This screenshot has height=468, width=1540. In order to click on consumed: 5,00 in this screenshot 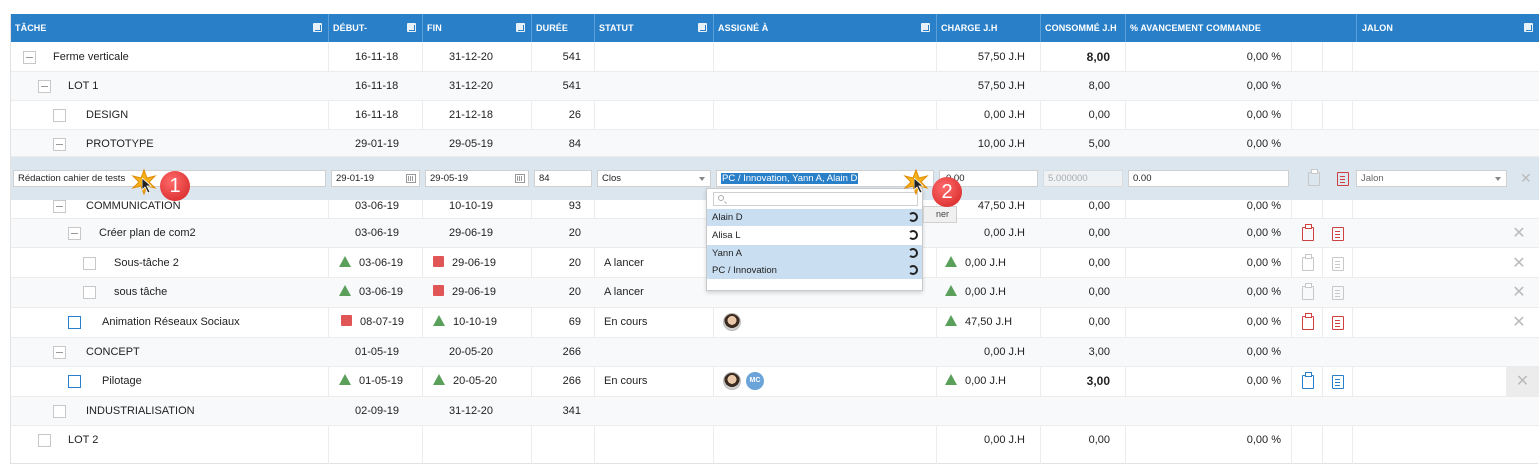, I will do `click(1099, 144)`.